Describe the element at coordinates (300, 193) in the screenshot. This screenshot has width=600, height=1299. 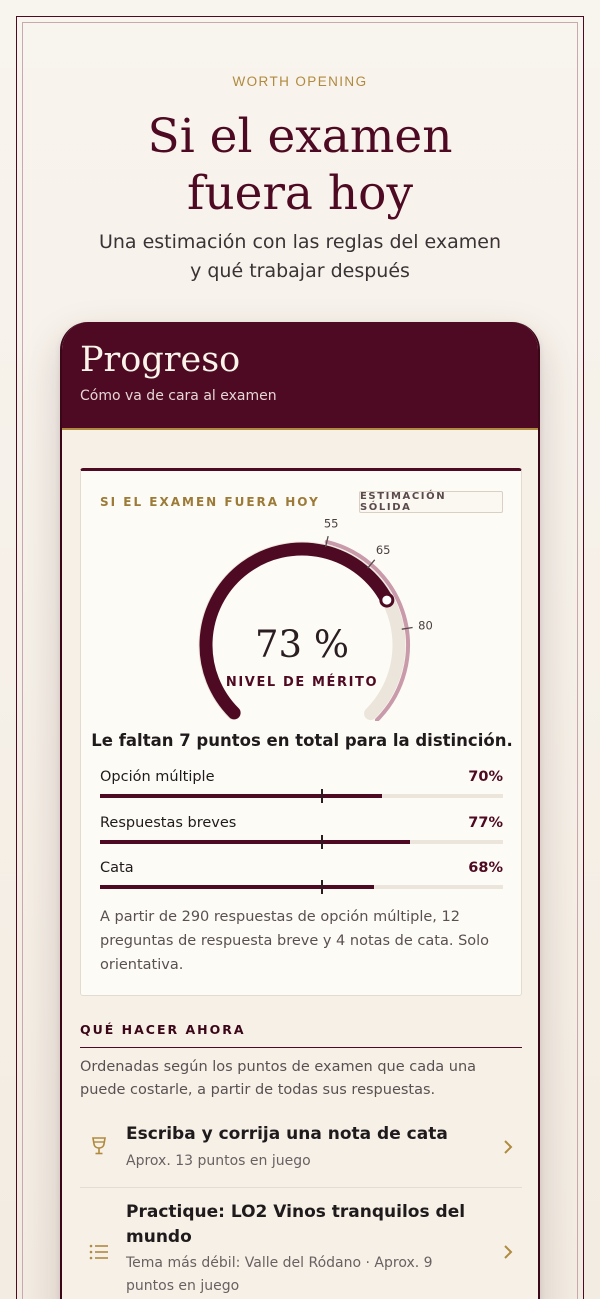
I see `hero-title-line-2: fuera hoy` at that location.